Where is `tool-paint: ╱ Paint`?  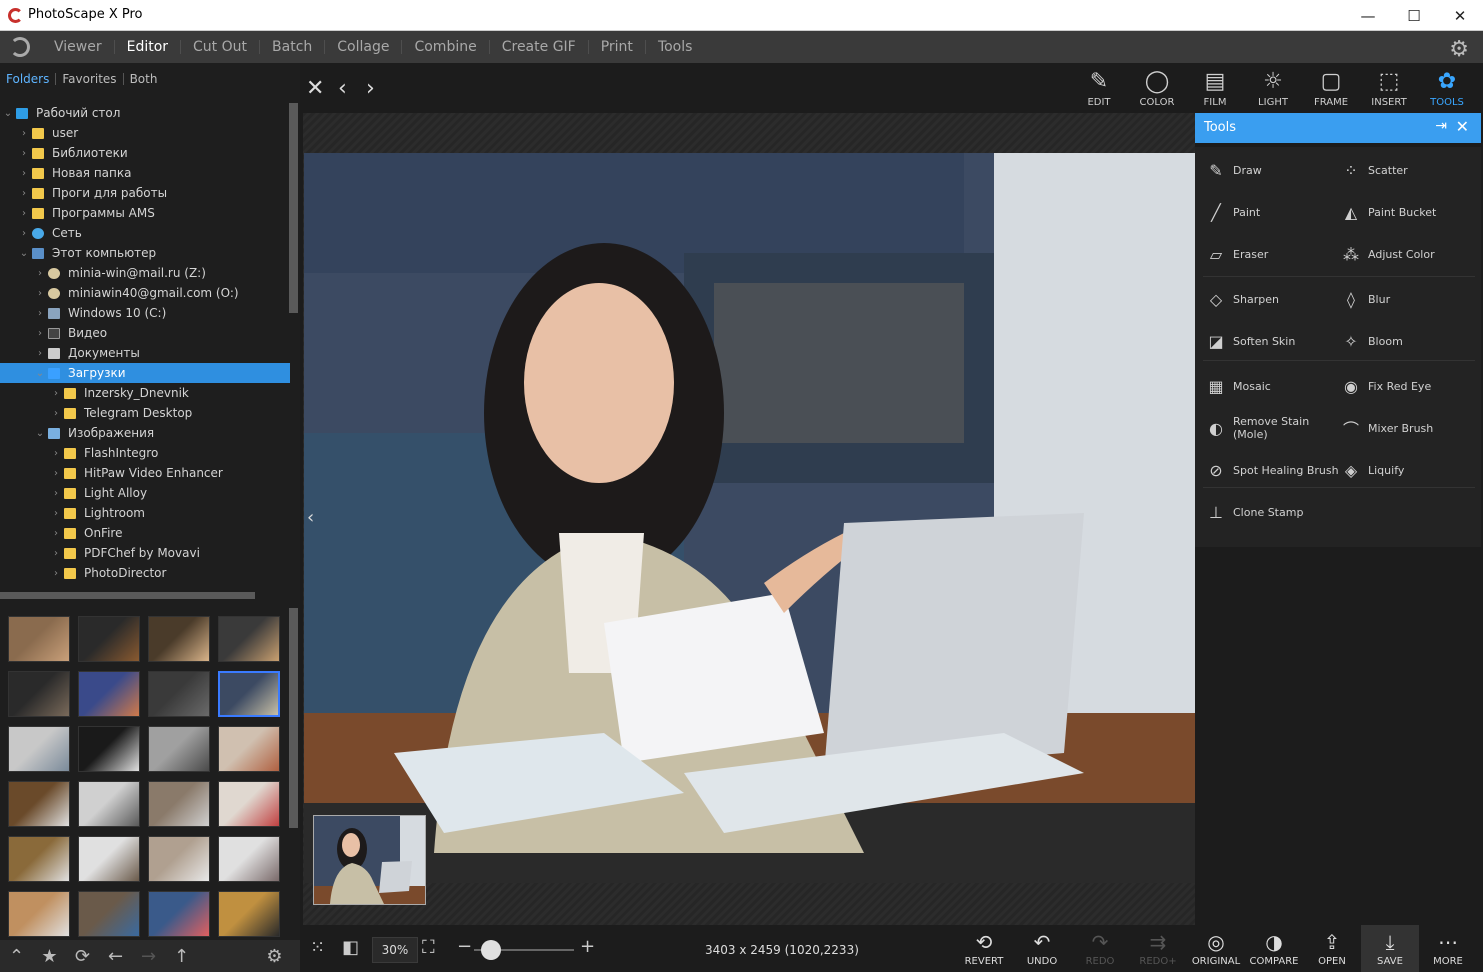
tool-paint: ╱ Paint is located at coordinates (1232, 212).